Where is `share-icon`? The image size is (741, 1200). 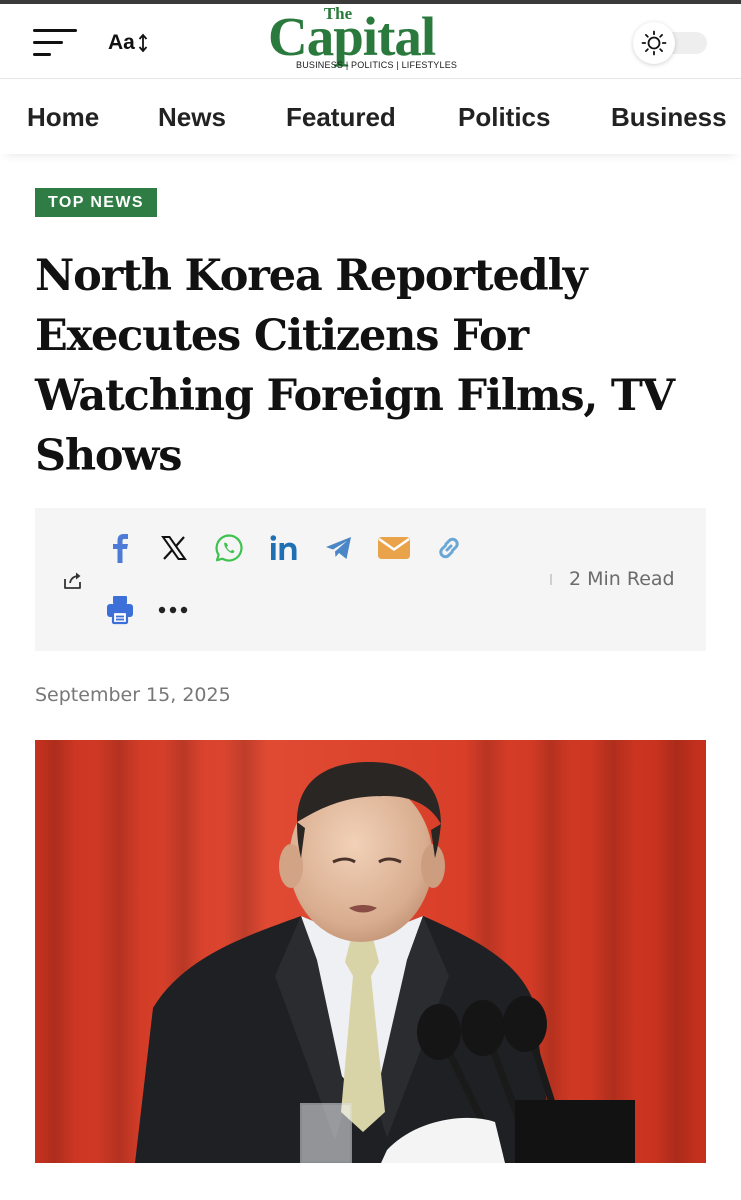
share-icon is located at coordinates (73, 580).